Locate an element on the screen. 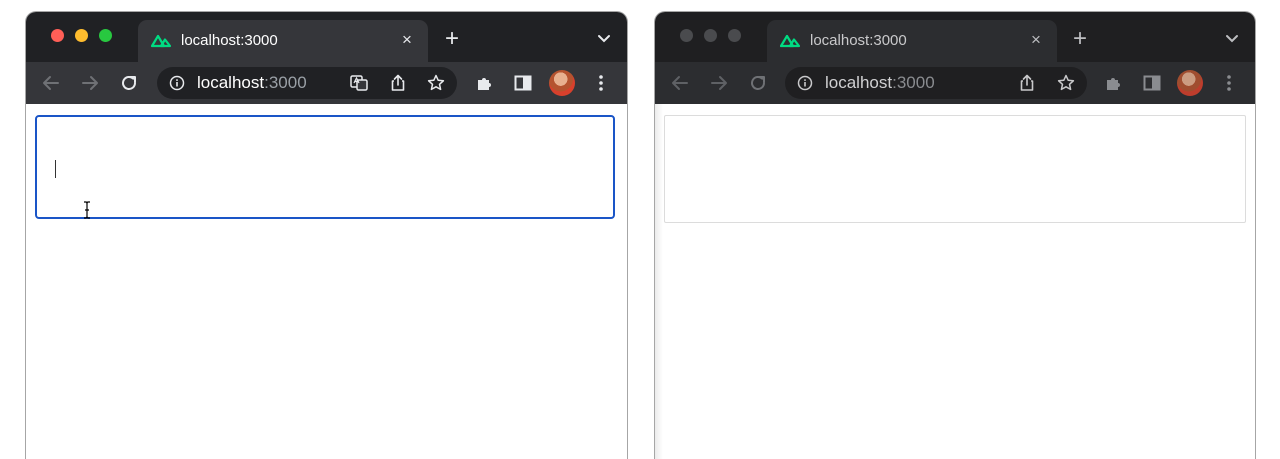 This screenshot has height=459, width=1280. ibeam-cursor-icon is located at coordinates (87, 210).